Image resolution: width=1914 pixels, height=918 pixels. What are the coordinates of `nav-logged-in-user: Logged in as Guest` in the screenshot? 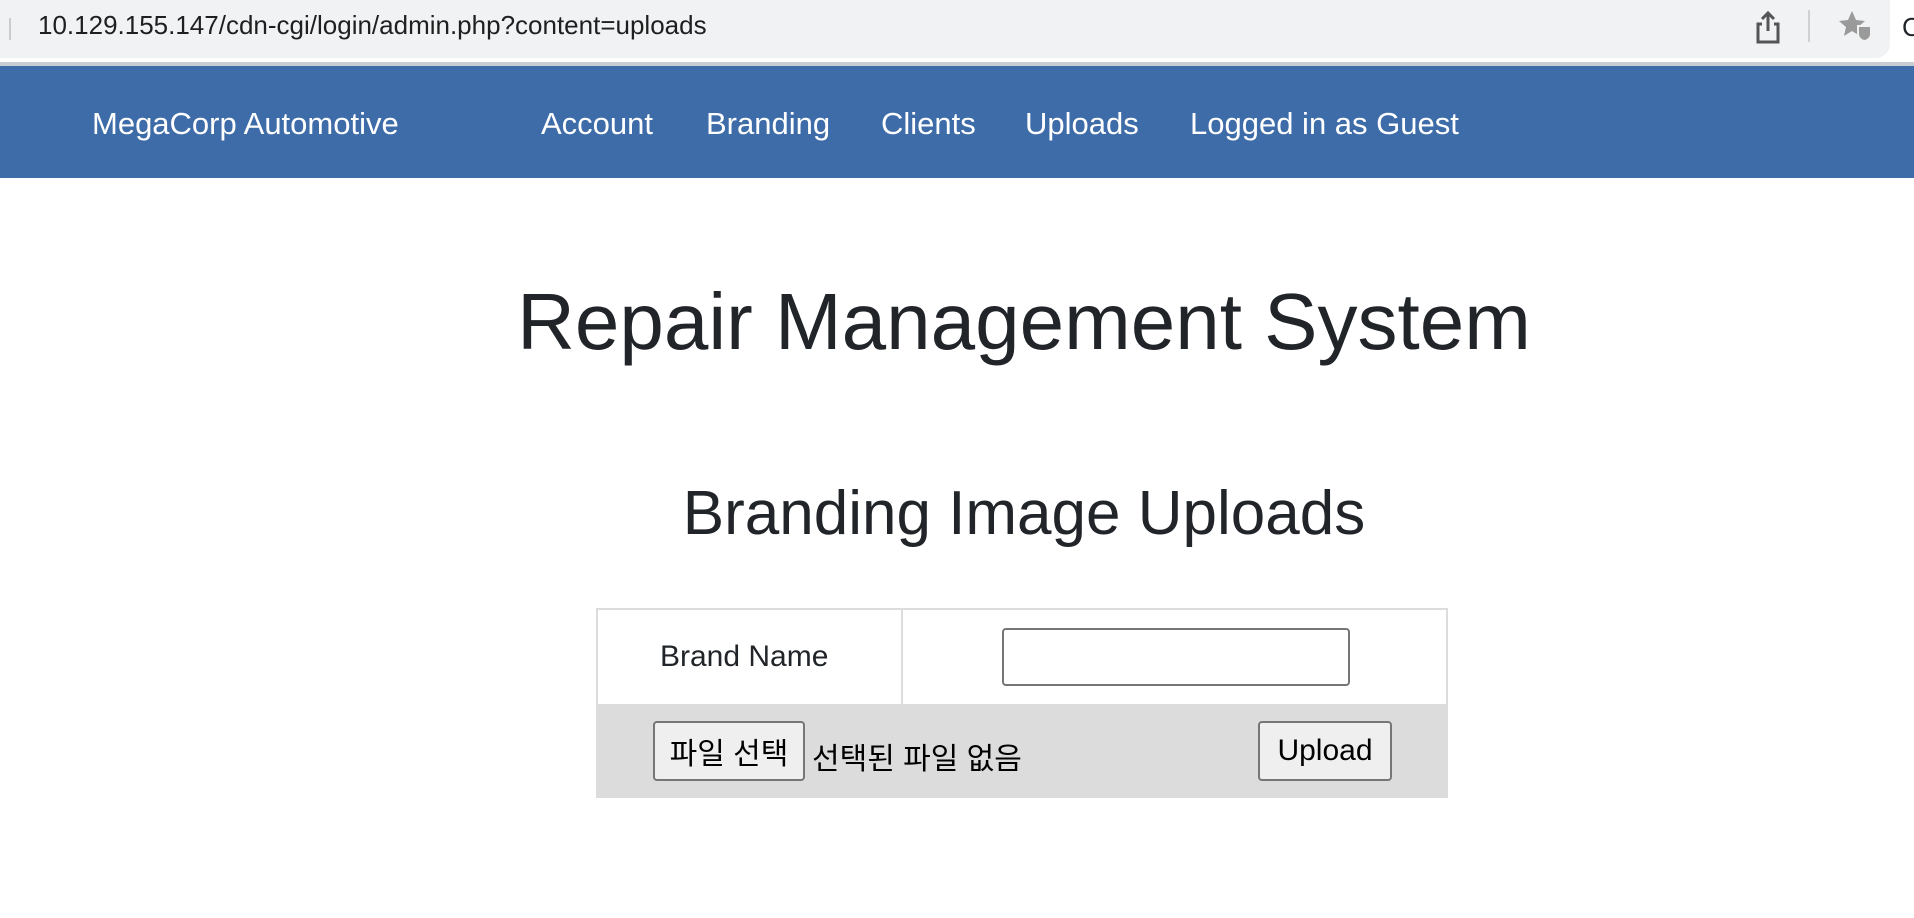 It's located at (1324, 124).